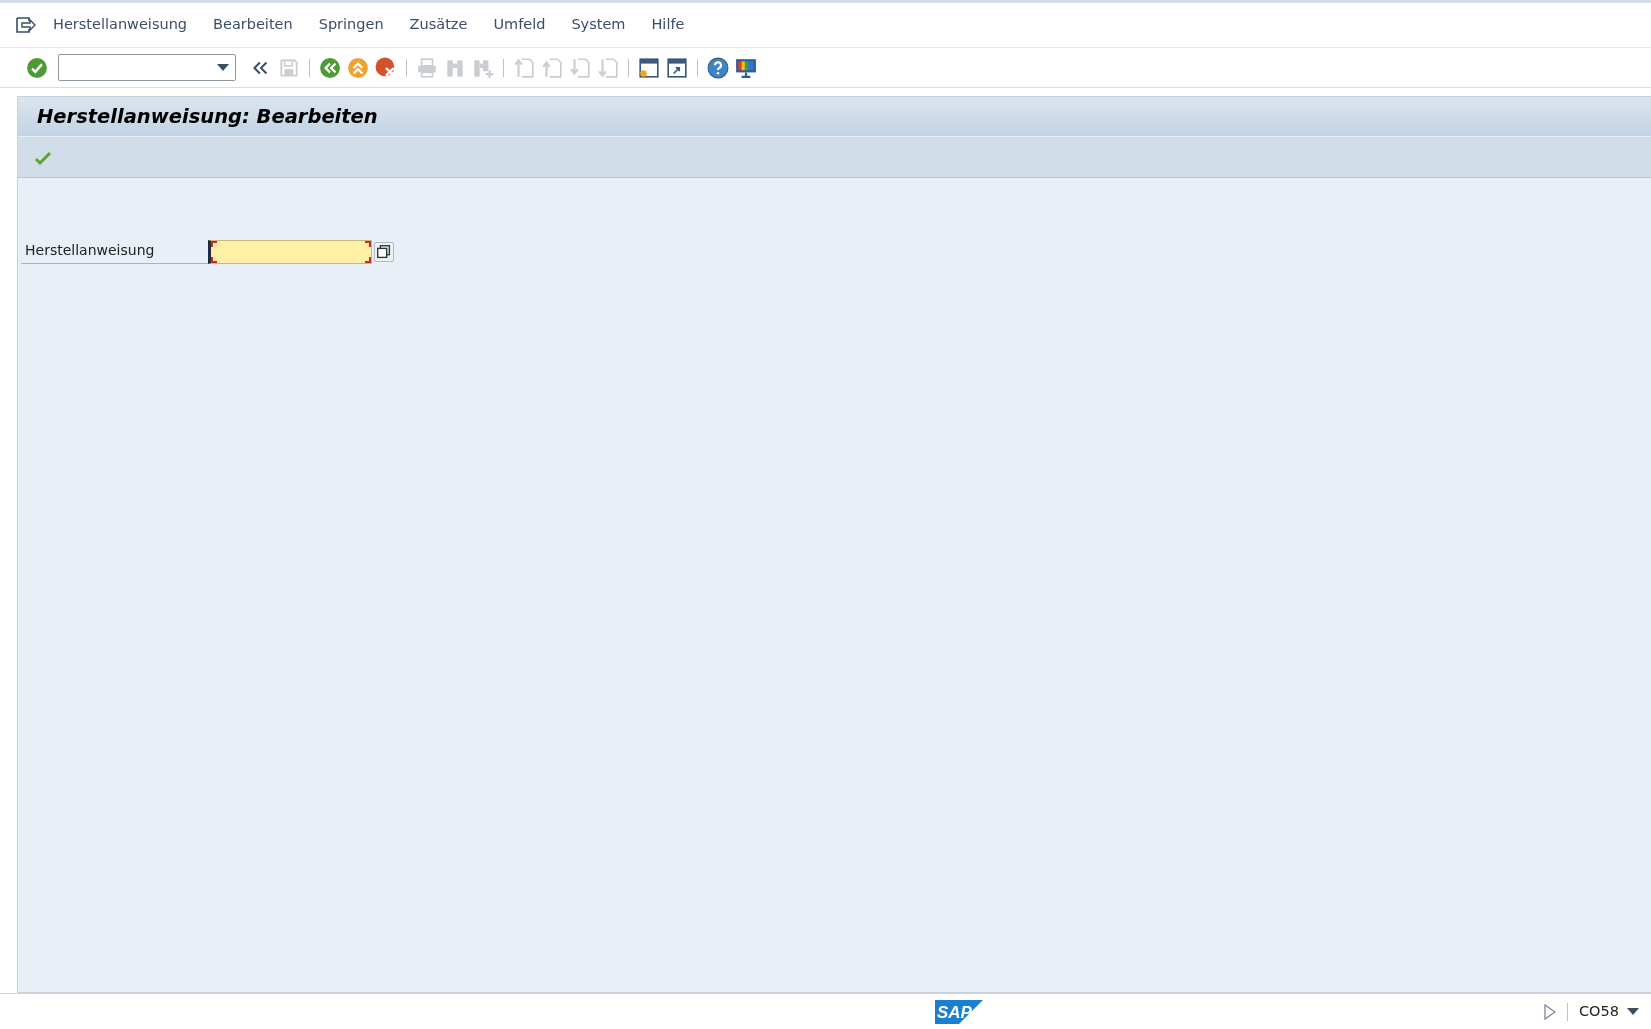 This screenshot has width=1651, height=1029. What do you see at coordinates (290, 252) in the screenshot?
I see `input-field` at bounding box center [290, 252].